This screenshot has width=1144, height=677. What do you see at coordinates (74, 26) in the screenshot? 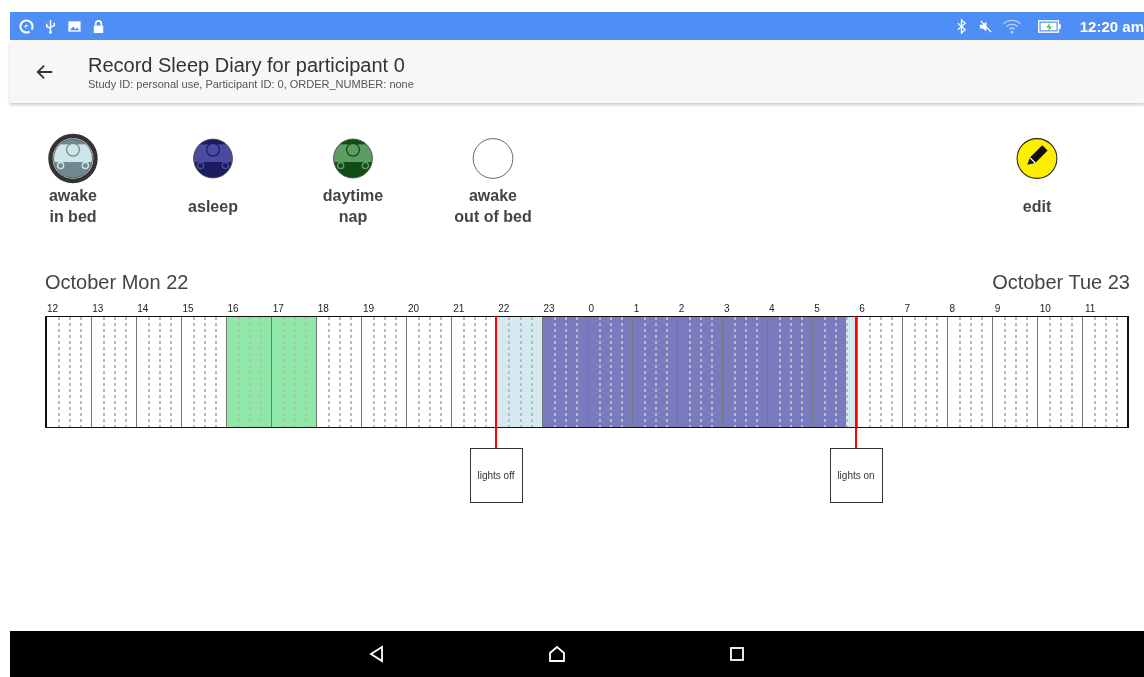
I see `image-icon` at bounding box center [74, 26].